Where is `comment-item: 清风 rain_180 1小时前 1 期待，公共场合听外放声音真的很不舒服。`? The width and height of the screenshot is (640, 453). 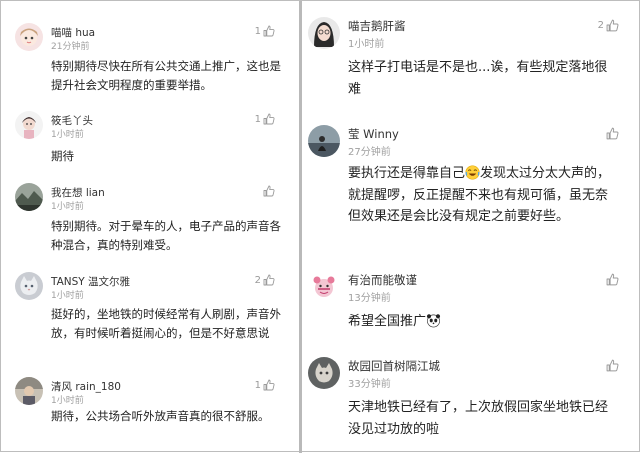 comment-item: 清风 rain_180 1小时前 1 期待，公共场合听外放声音真的很不舒服。 is located at coordinates (150, 413).